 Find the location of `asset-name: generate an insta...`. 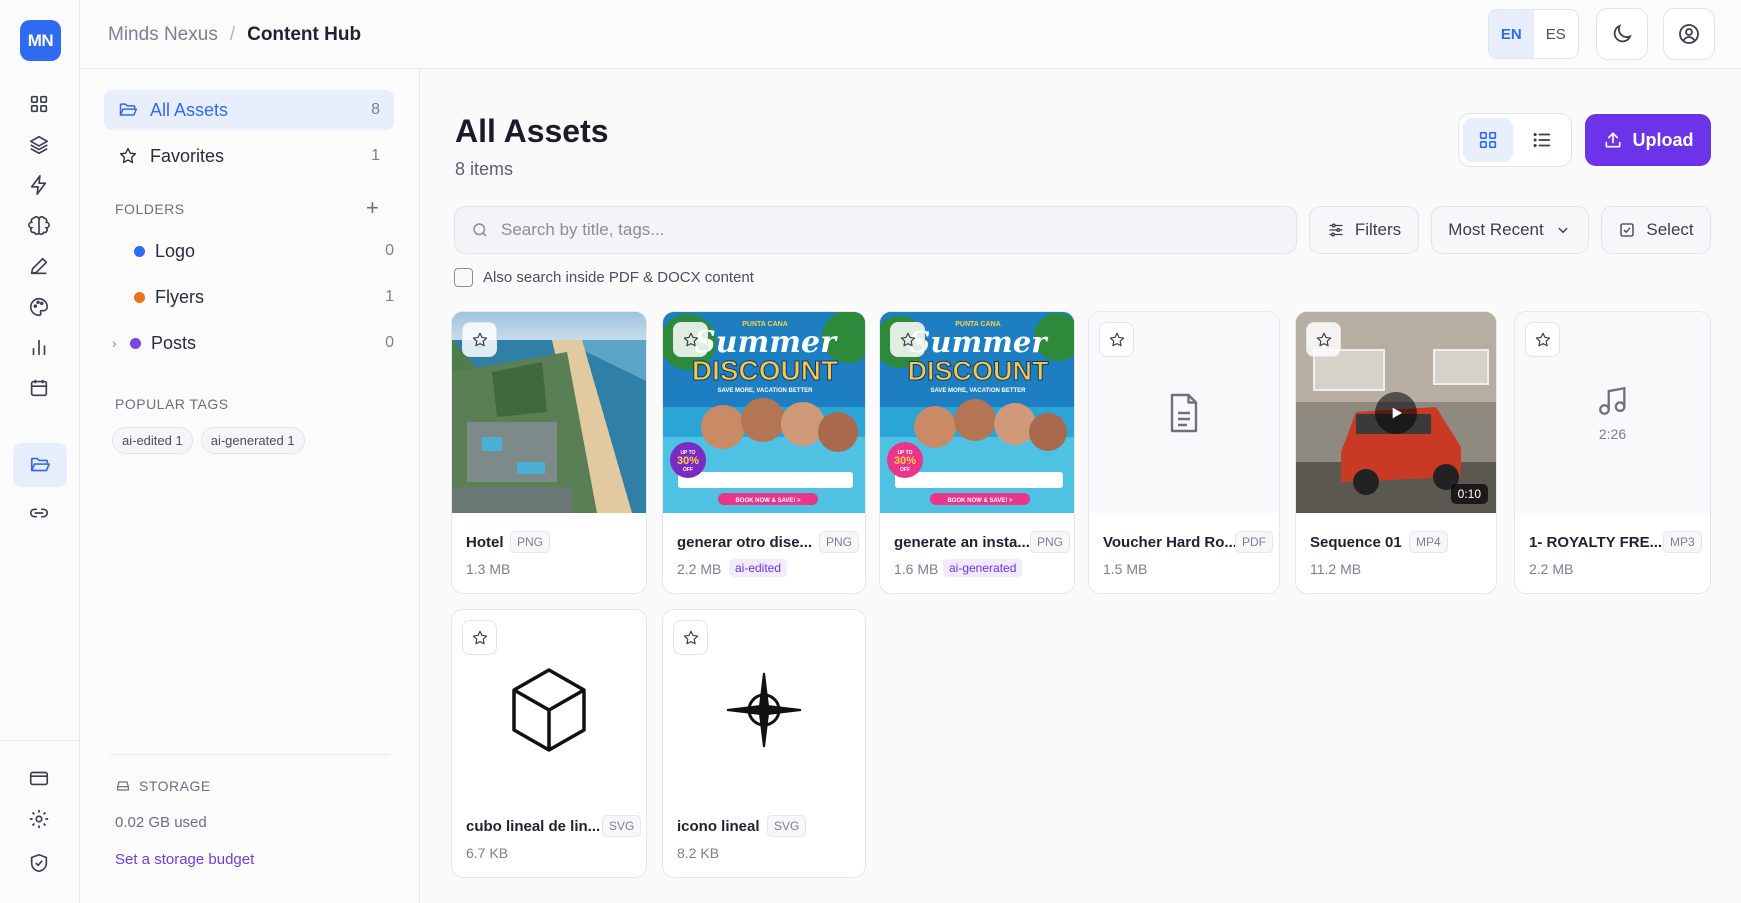

asset-name: generate an insta... is located at coordinates (962, 542).